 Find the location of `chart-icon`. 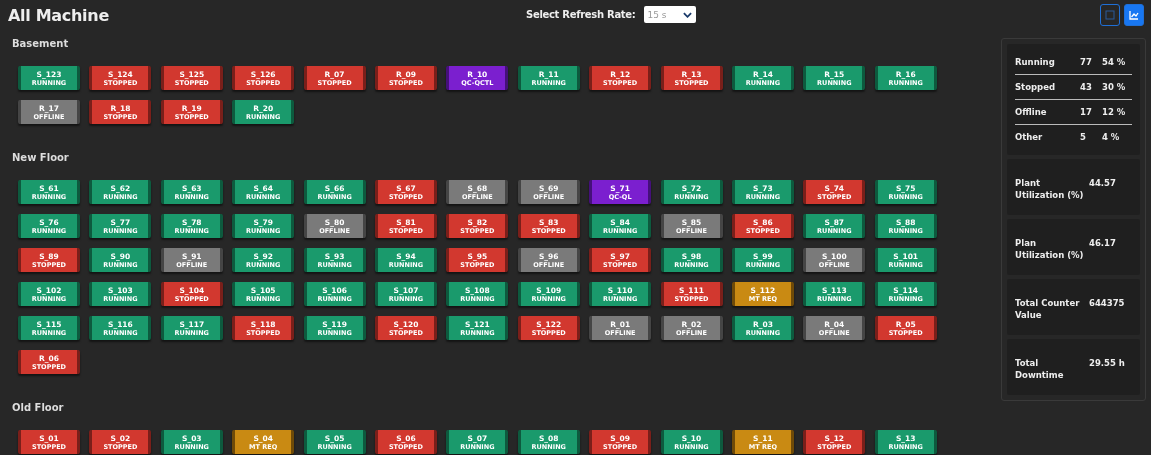

chart-icon is located at coordinates (1134, 15).